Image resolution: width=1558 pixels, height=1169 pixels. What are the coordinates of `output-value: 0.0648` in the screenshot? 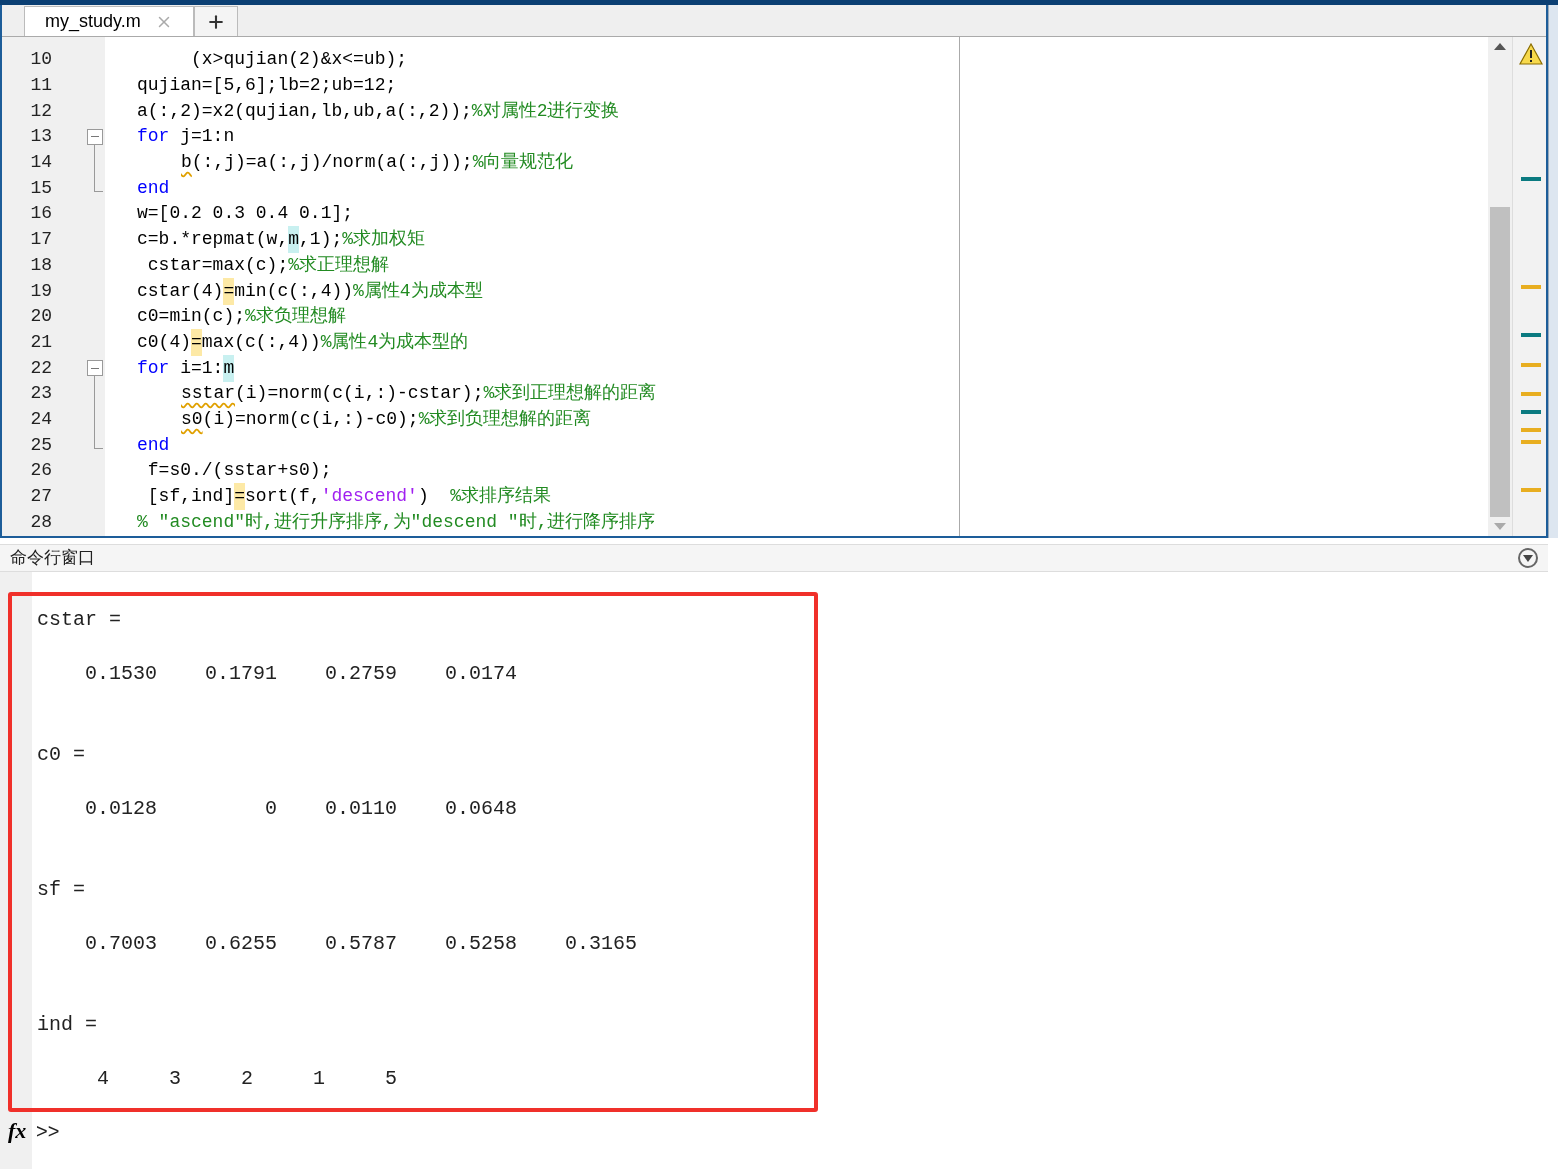 It's located at (480, 808).